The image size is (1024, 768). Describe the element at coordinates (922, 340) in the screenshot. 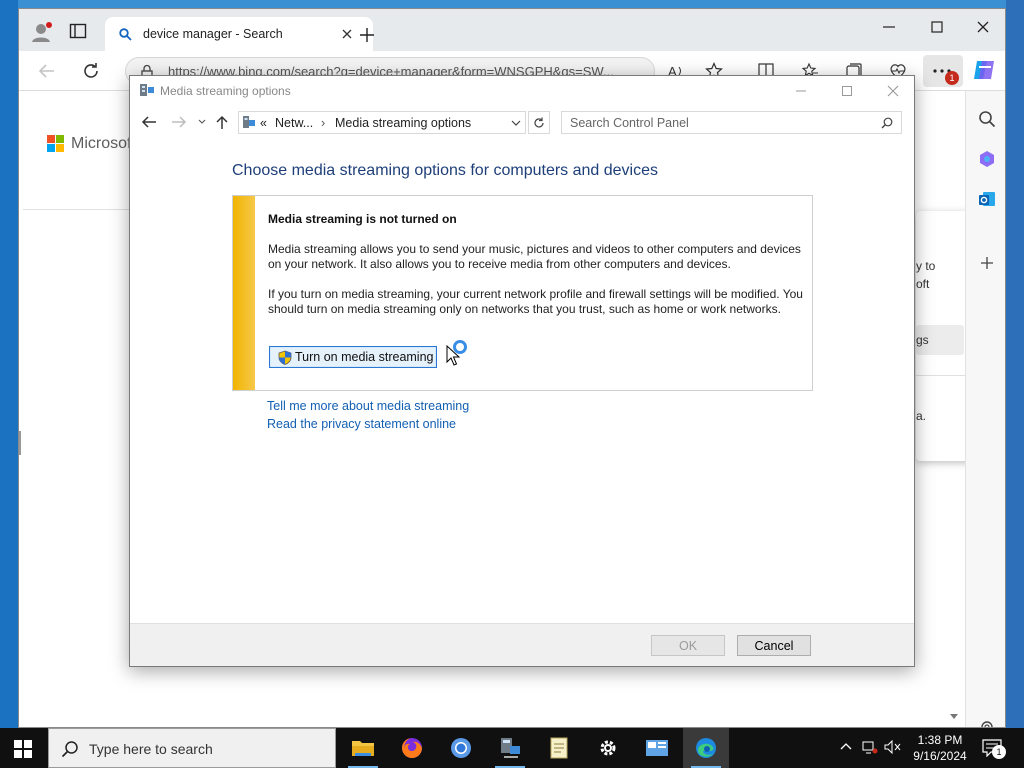

I see `flyout-button-label: gs` at that location.